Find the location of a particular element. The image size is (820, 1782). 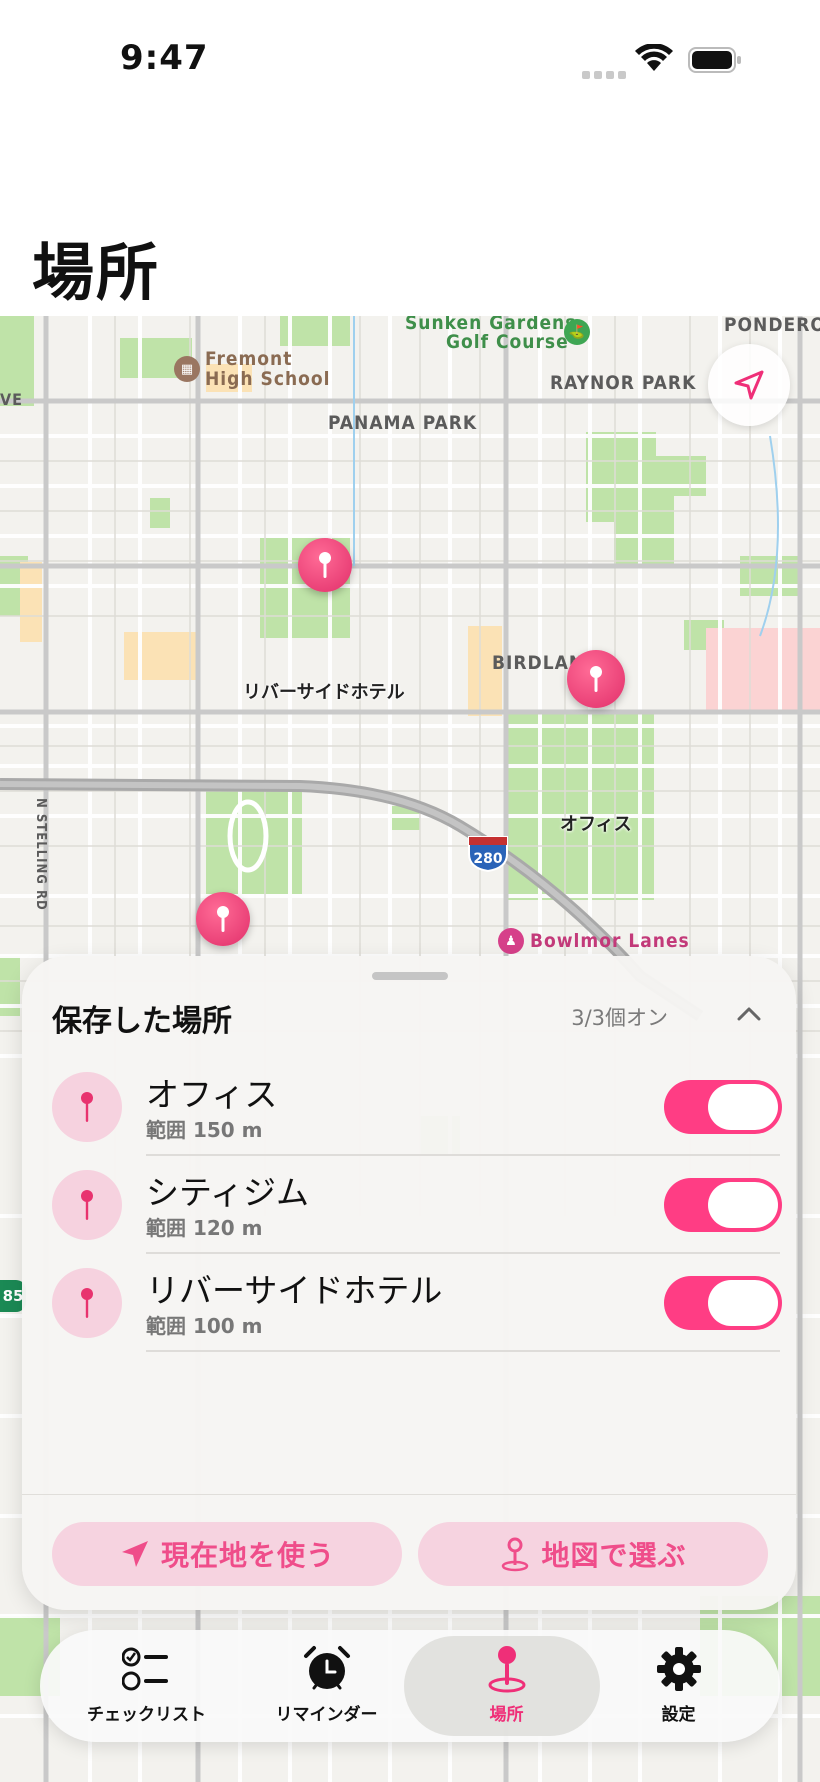

map-label: PONDEROS is located at coordinates (772, 326).